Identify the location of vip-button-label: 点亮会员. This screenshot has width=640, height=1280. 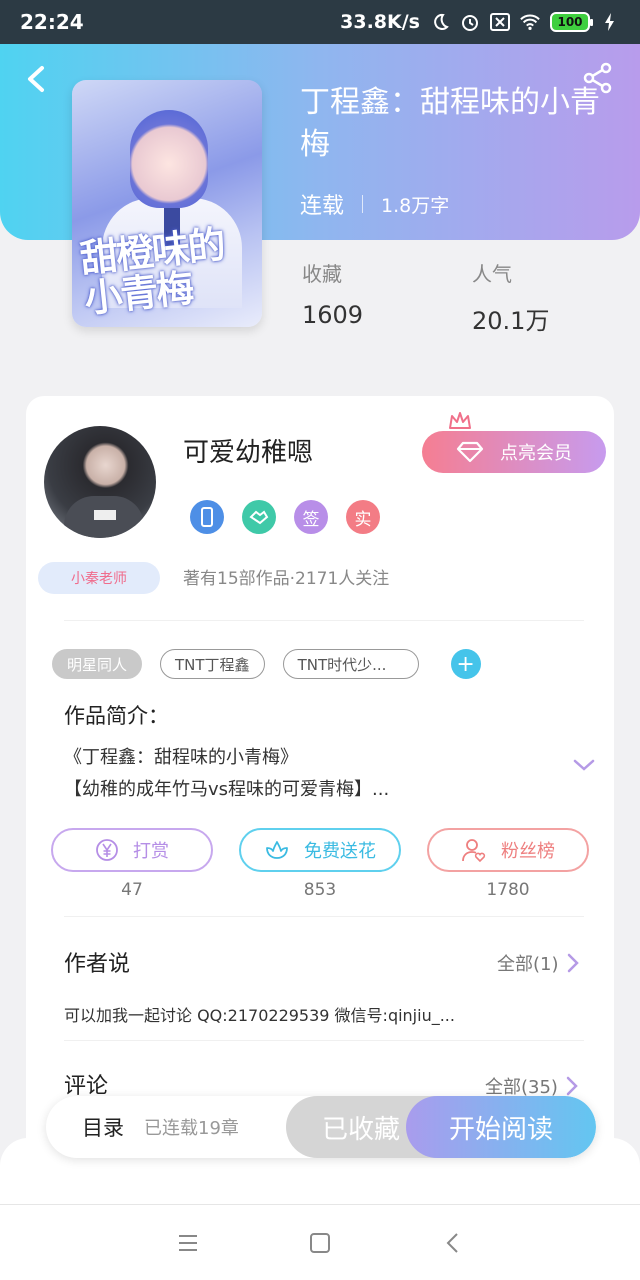
(536, 453).